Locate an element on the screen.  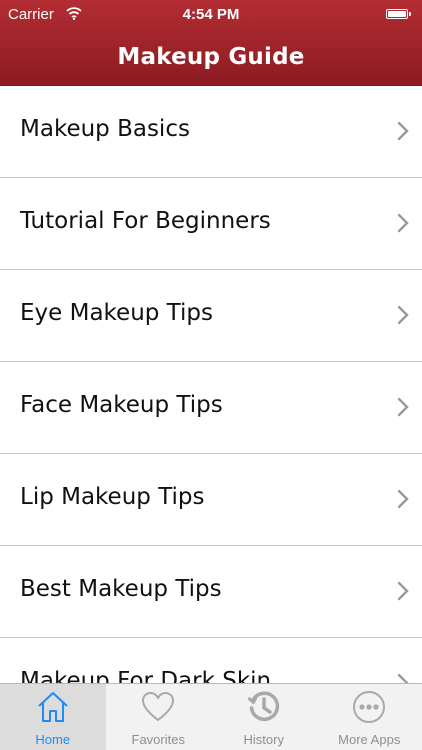
status-bar: Carrier 4:54 PM is located at coordinates (211, 15).